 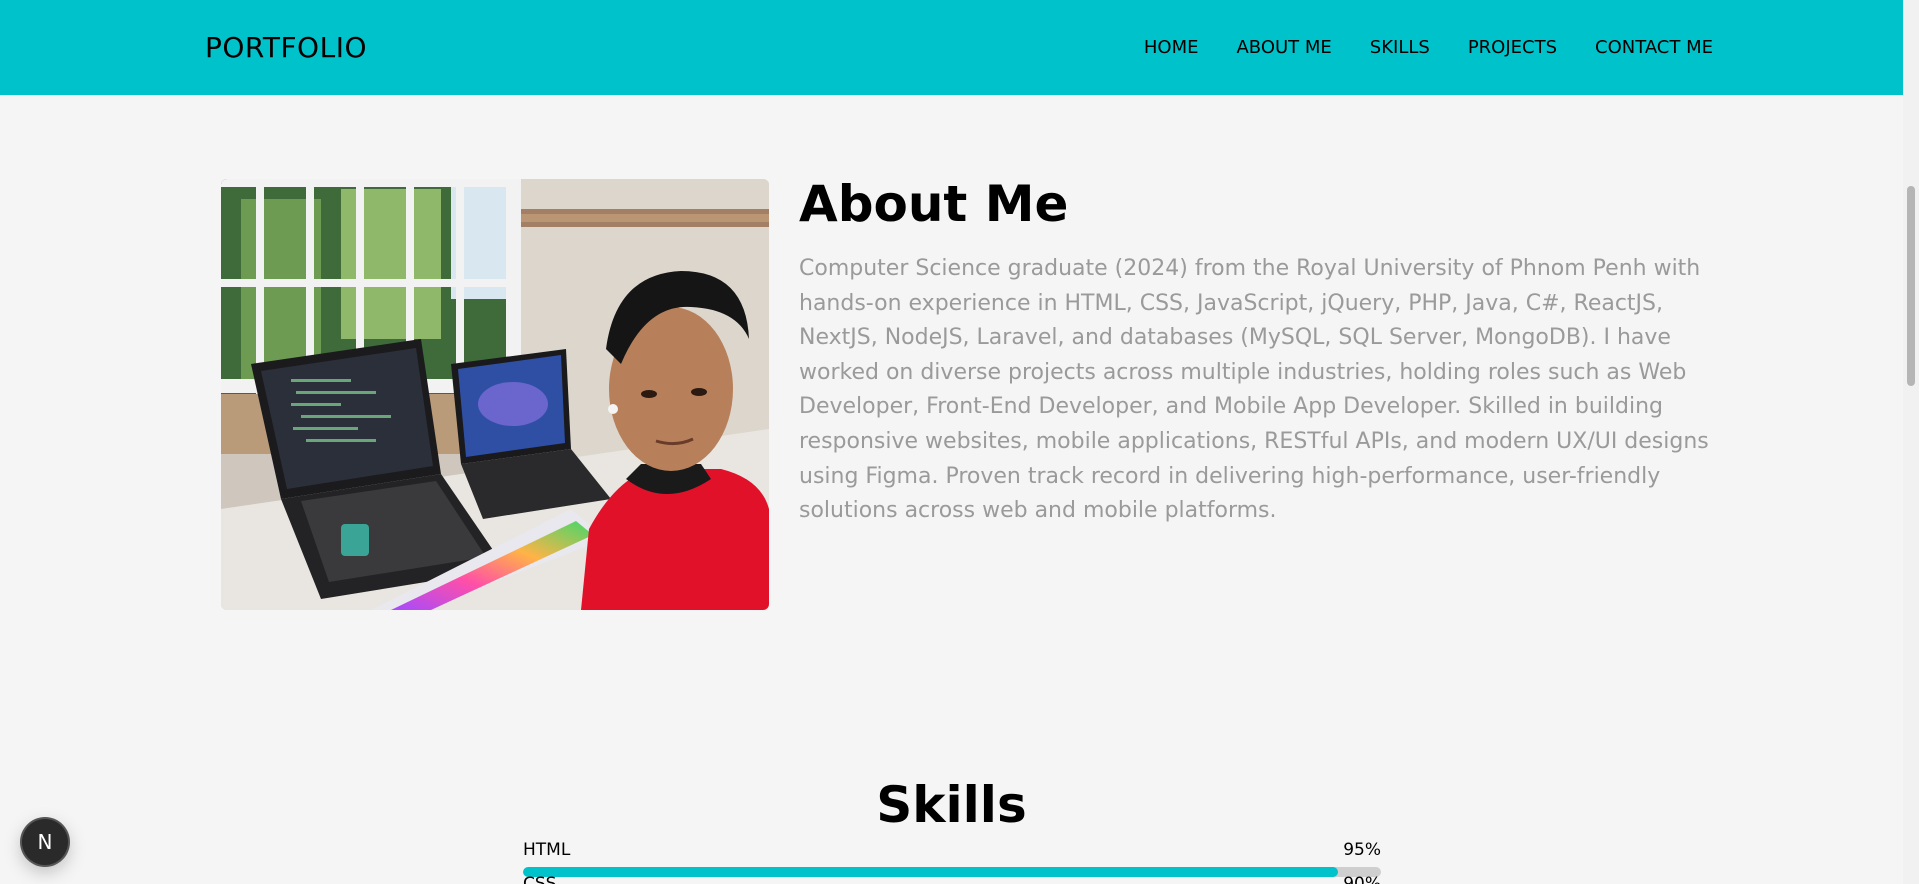 I want to click on skill-html: HTML 95%, so click(x=952, y=858).